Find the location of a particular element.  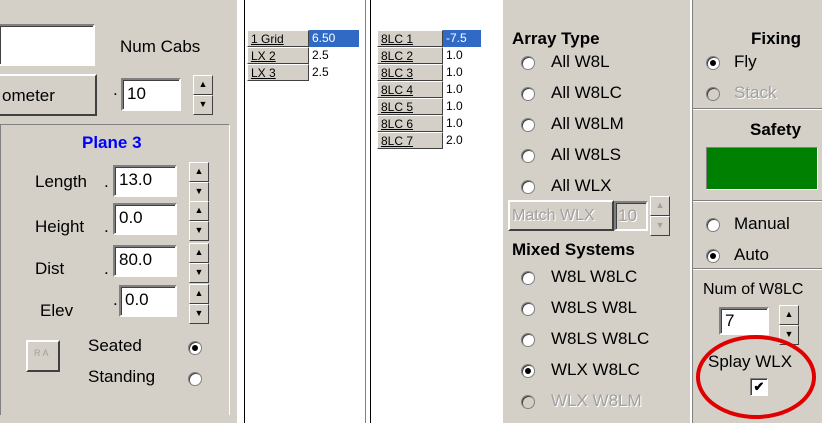

top-input is located at coordinates (47, 45).